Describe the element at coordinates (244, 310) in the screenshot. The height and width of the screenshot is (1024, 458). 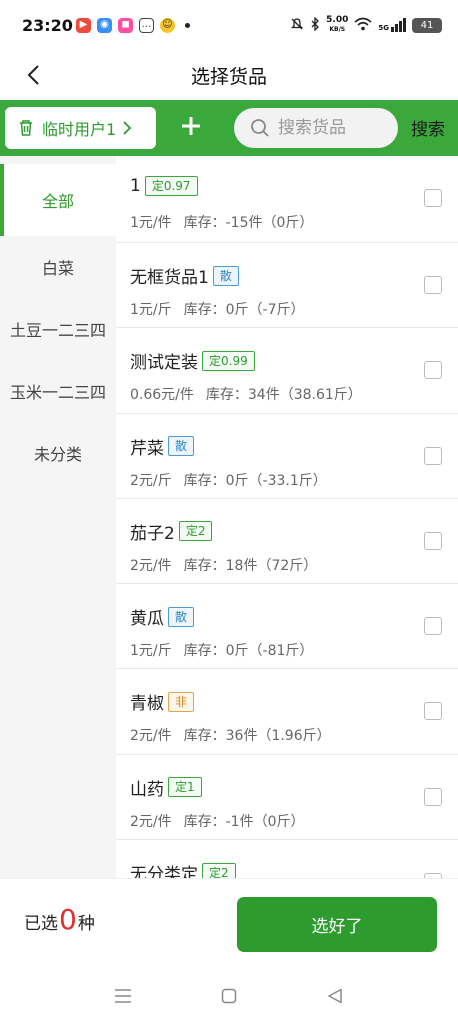
I see `item-stock: 库存：0斤（-7斤）` at that location.